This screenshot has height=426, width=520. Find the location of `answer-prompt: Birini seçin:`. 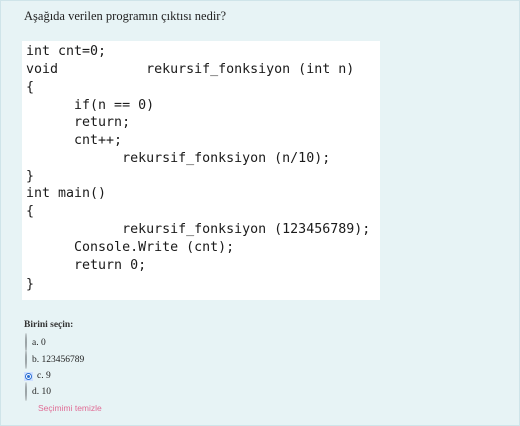

answer-prompt: Birini seçin: is located at coordinates (49, 325).